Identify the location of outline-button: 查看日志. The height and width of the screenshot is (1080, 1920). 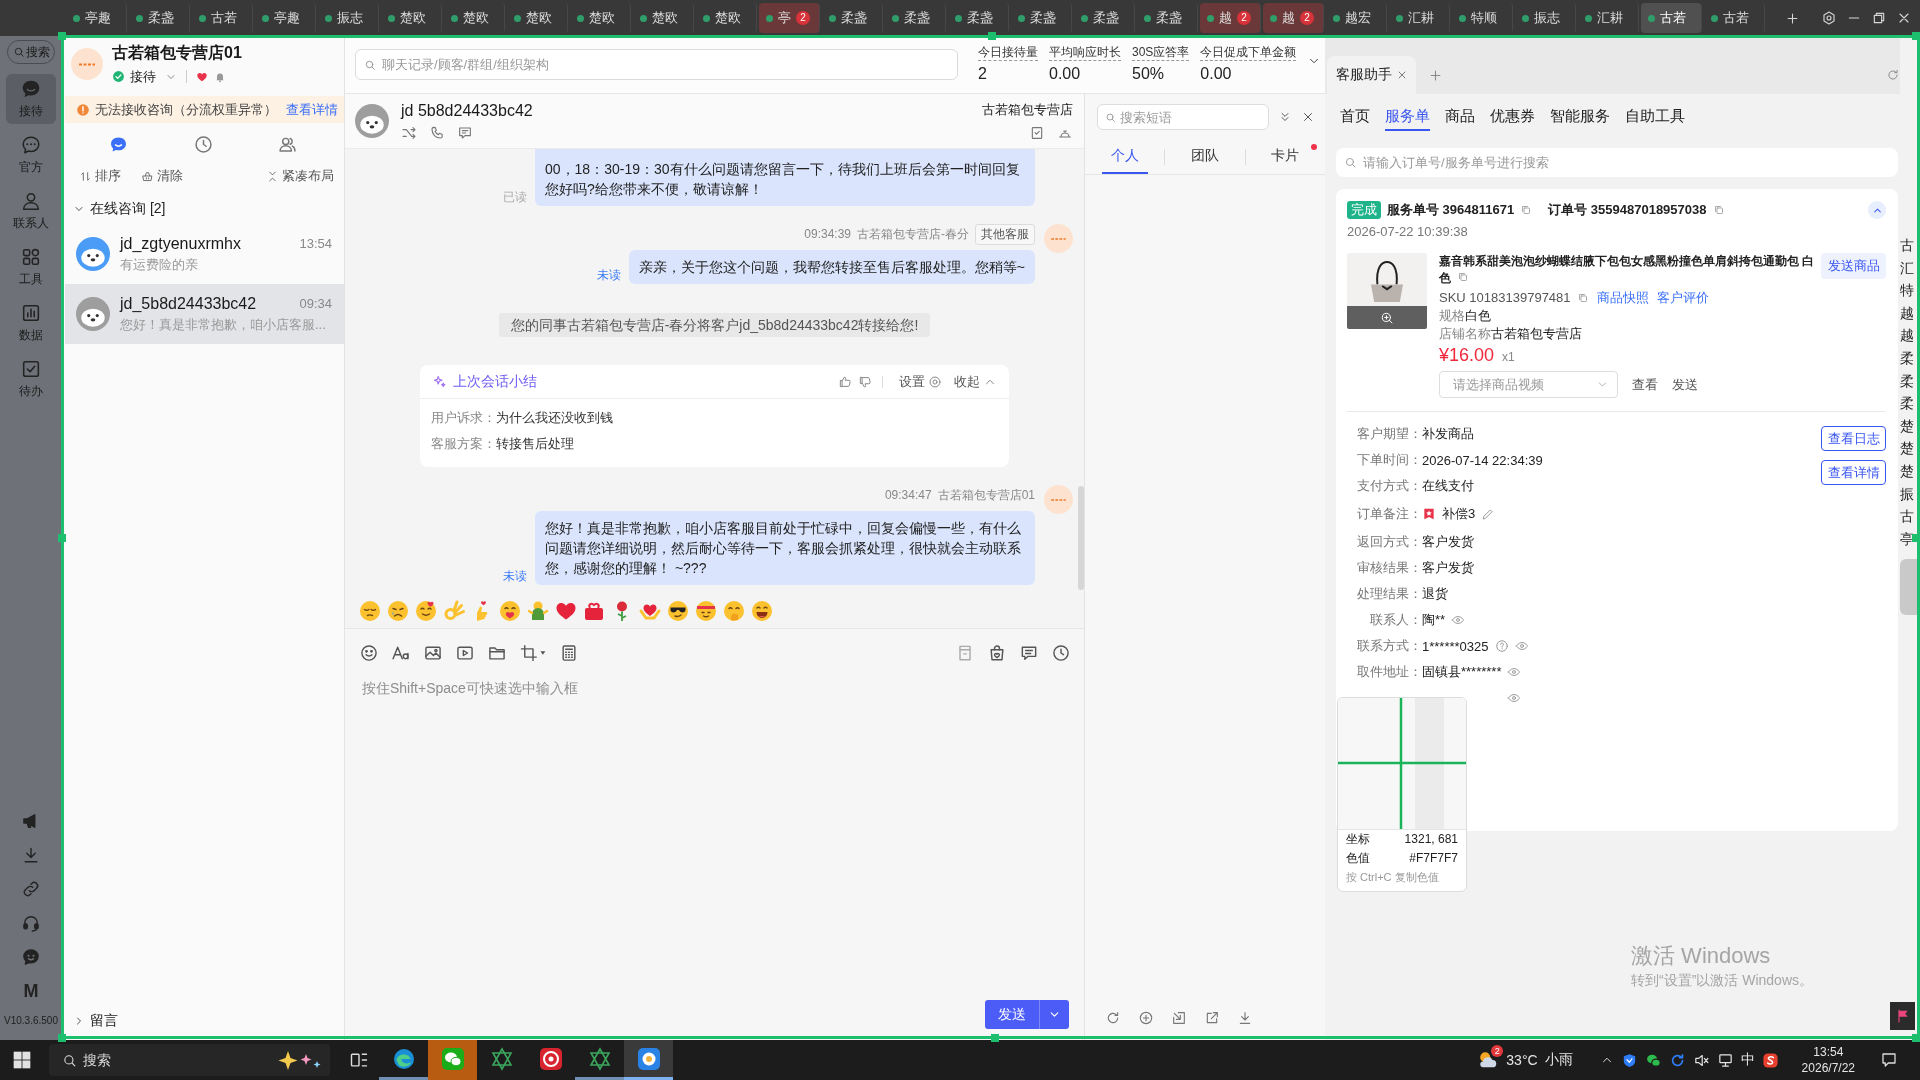
(1853, 438).